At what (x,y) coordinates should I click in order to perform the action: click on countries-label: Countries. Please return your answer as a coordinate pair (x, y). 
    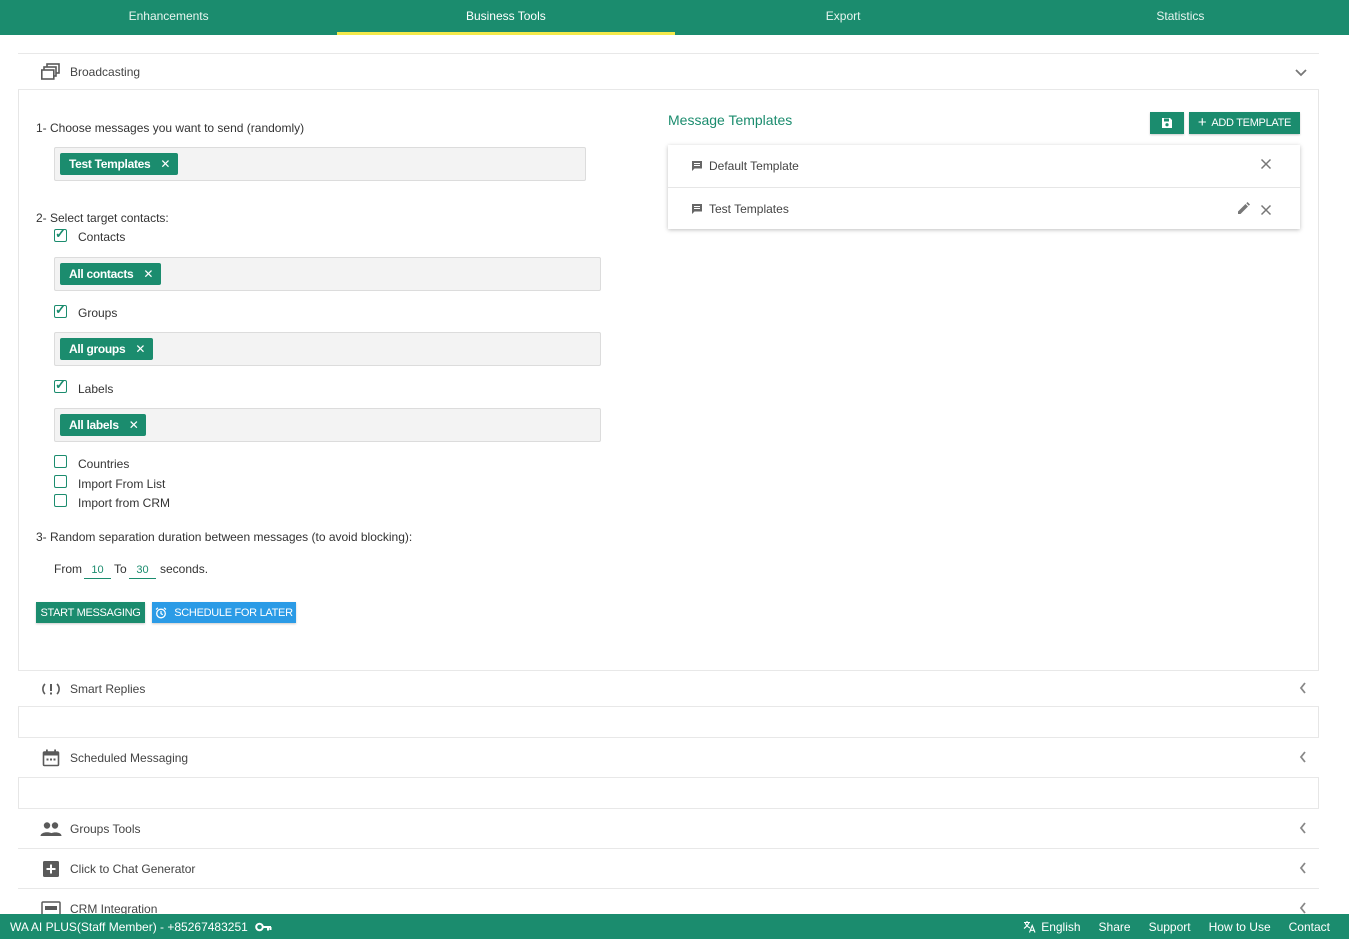
    Looking at the image, I should click on (104, 464).